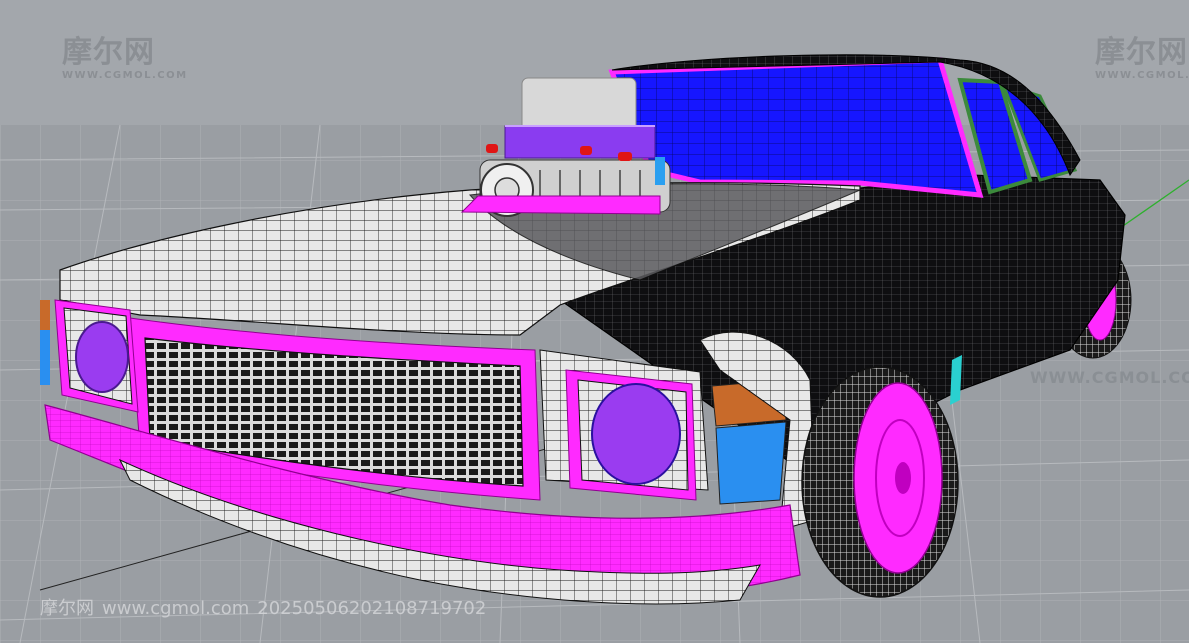 The width and height of the screenshot is (1189, 643). I want to click on watermark-logo-left: 摩尔网 WWW.CGMOL.COM, so click(125, 59).